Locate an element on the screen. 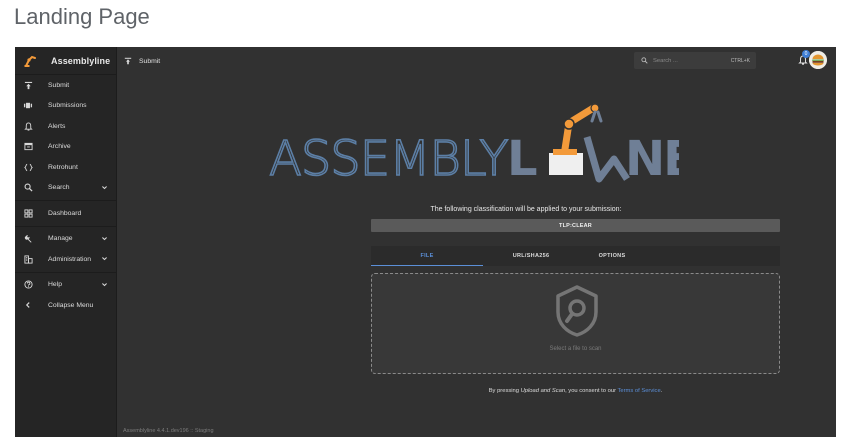 The image size is (842, 446). sidebar-item-dashboard: Dashboard is located at coordinates (65, 213).